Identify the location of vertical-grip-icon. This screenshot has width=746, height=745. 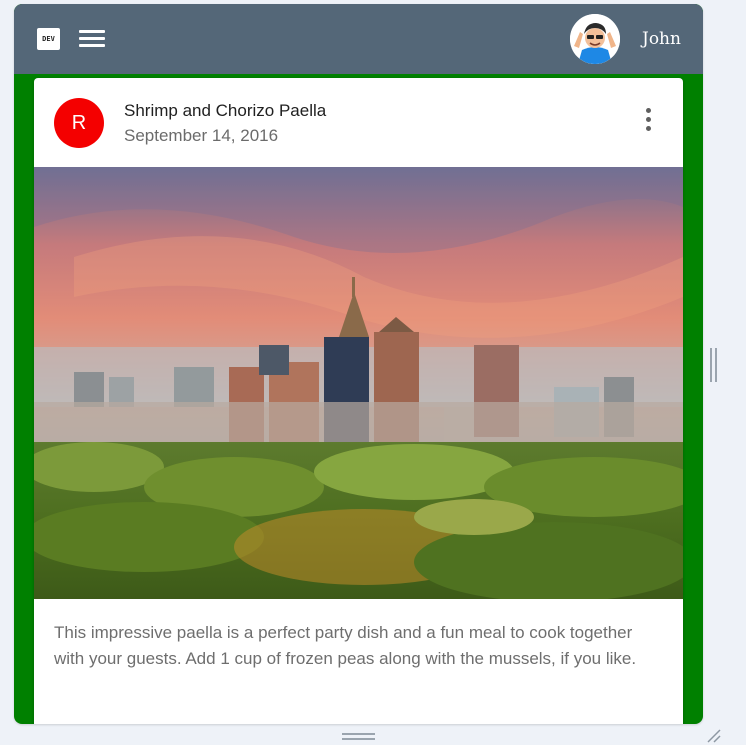
(714, 365).